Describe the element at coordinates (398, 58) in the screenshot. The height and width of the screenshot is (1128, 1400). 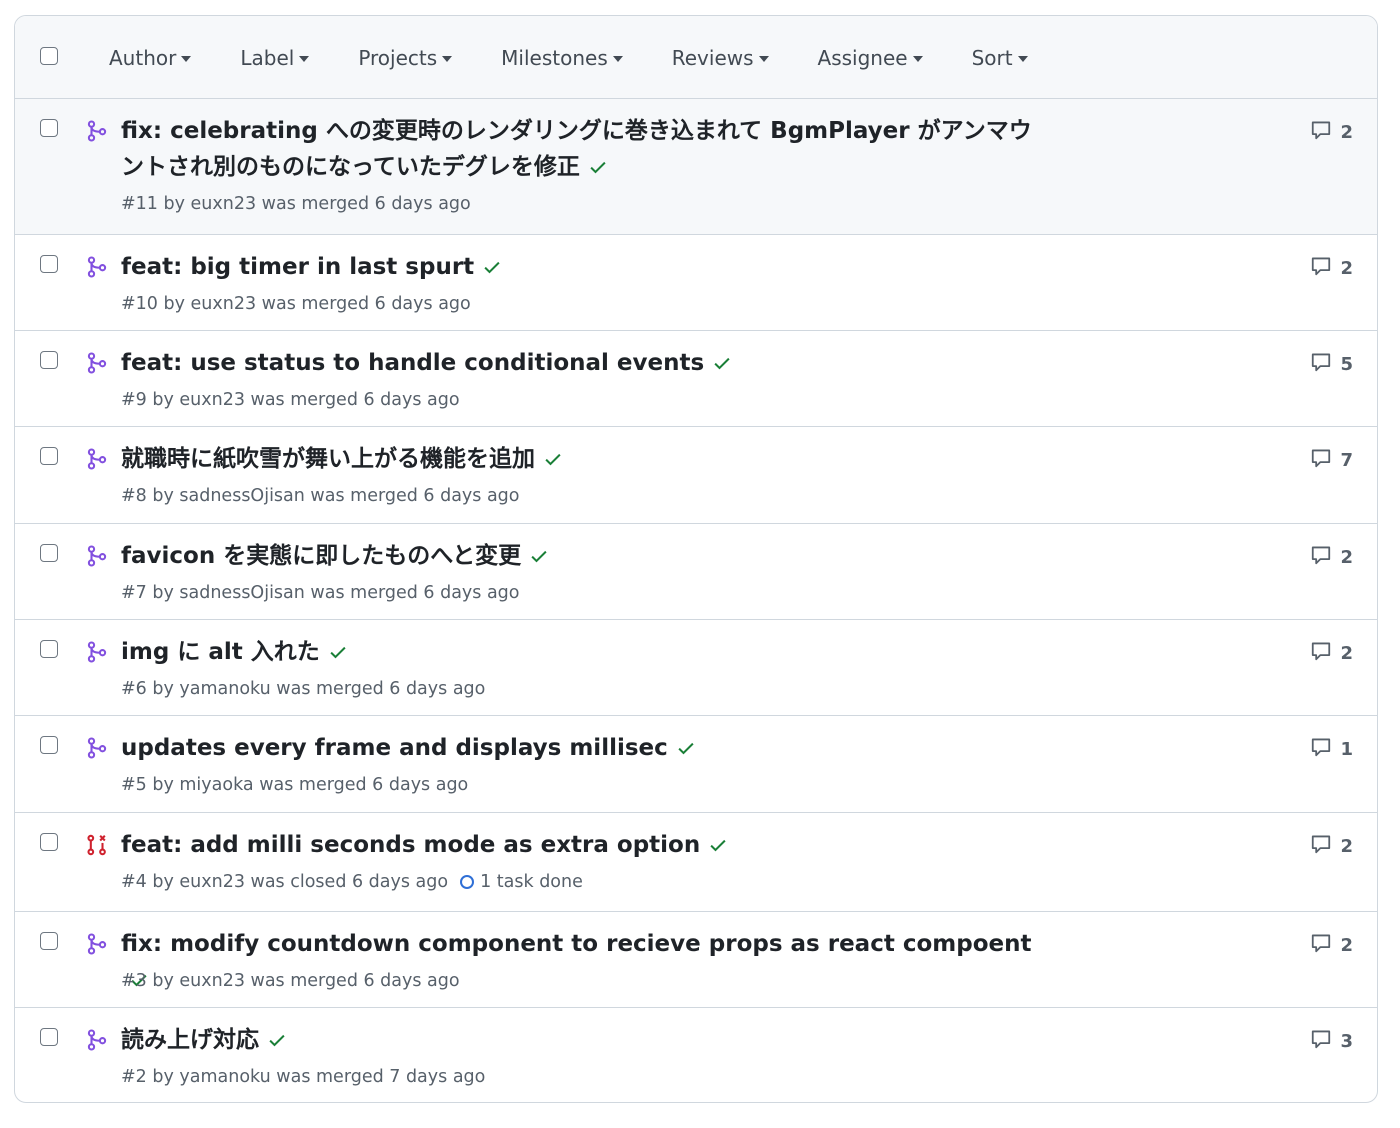
I see `filter-label: Projects` at that location.